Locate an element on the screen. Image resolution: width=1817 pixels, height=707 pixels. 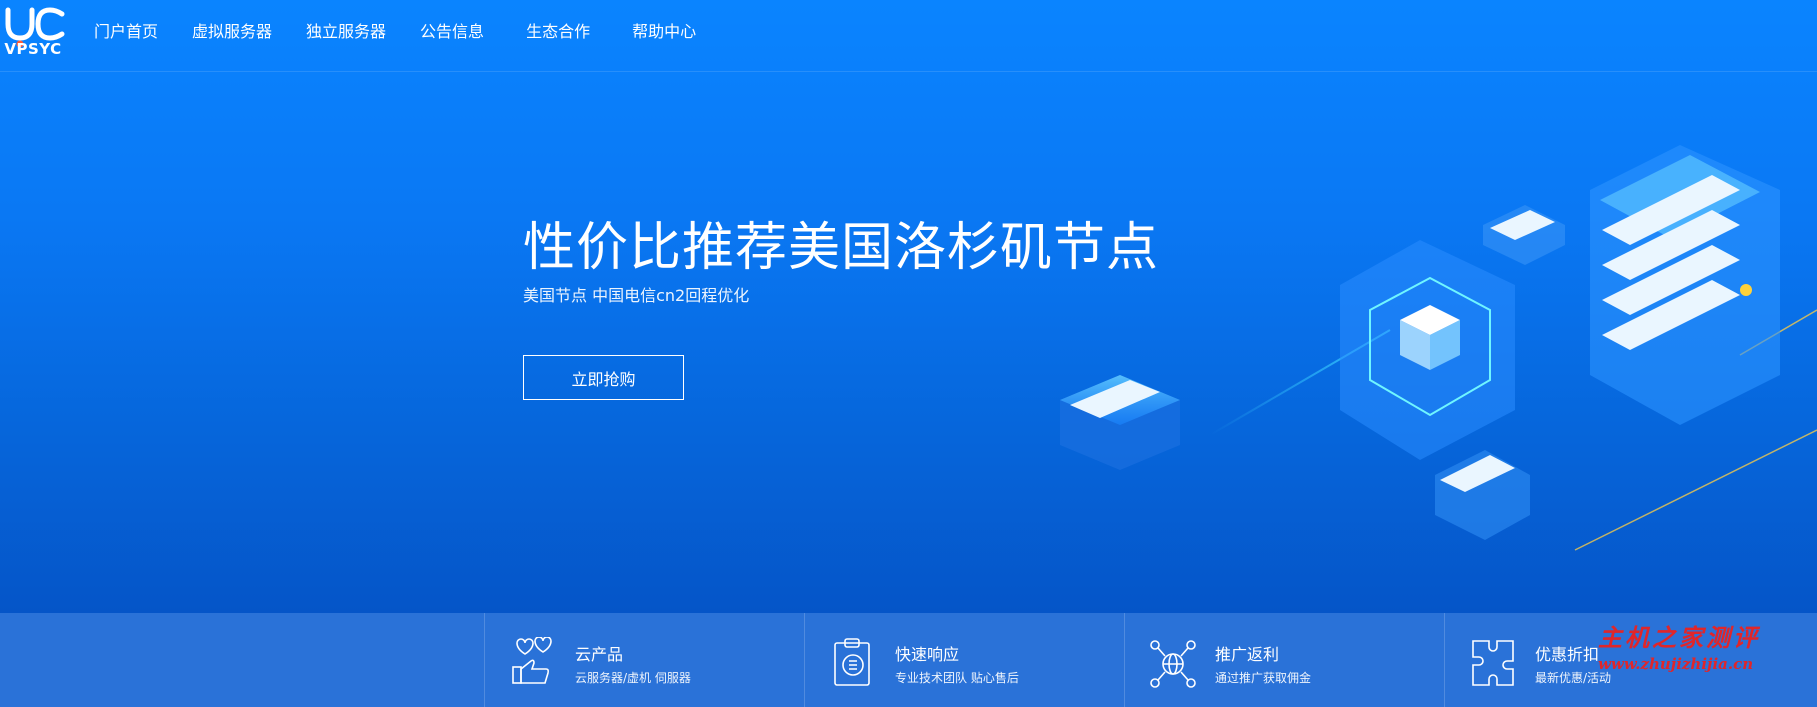
buy-now-button: 立即抢购 is located at coordinates (603, 377).